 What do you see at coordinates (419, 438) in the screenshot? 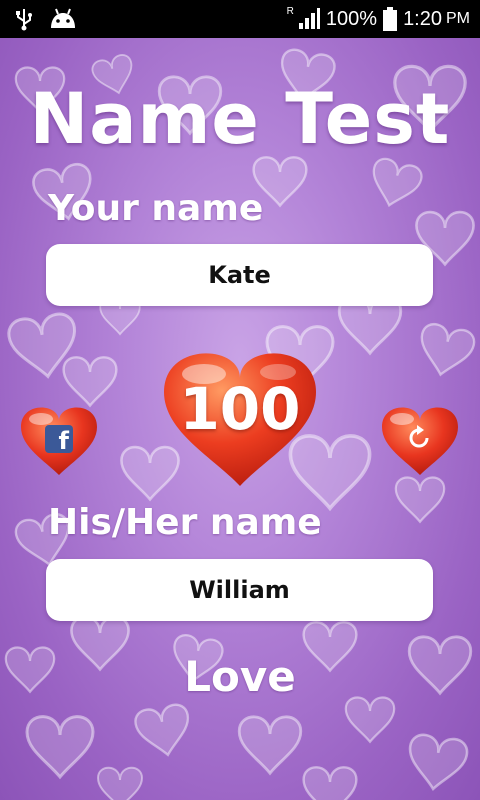
I see `refresh-icon` at bounding box center [419, 438].